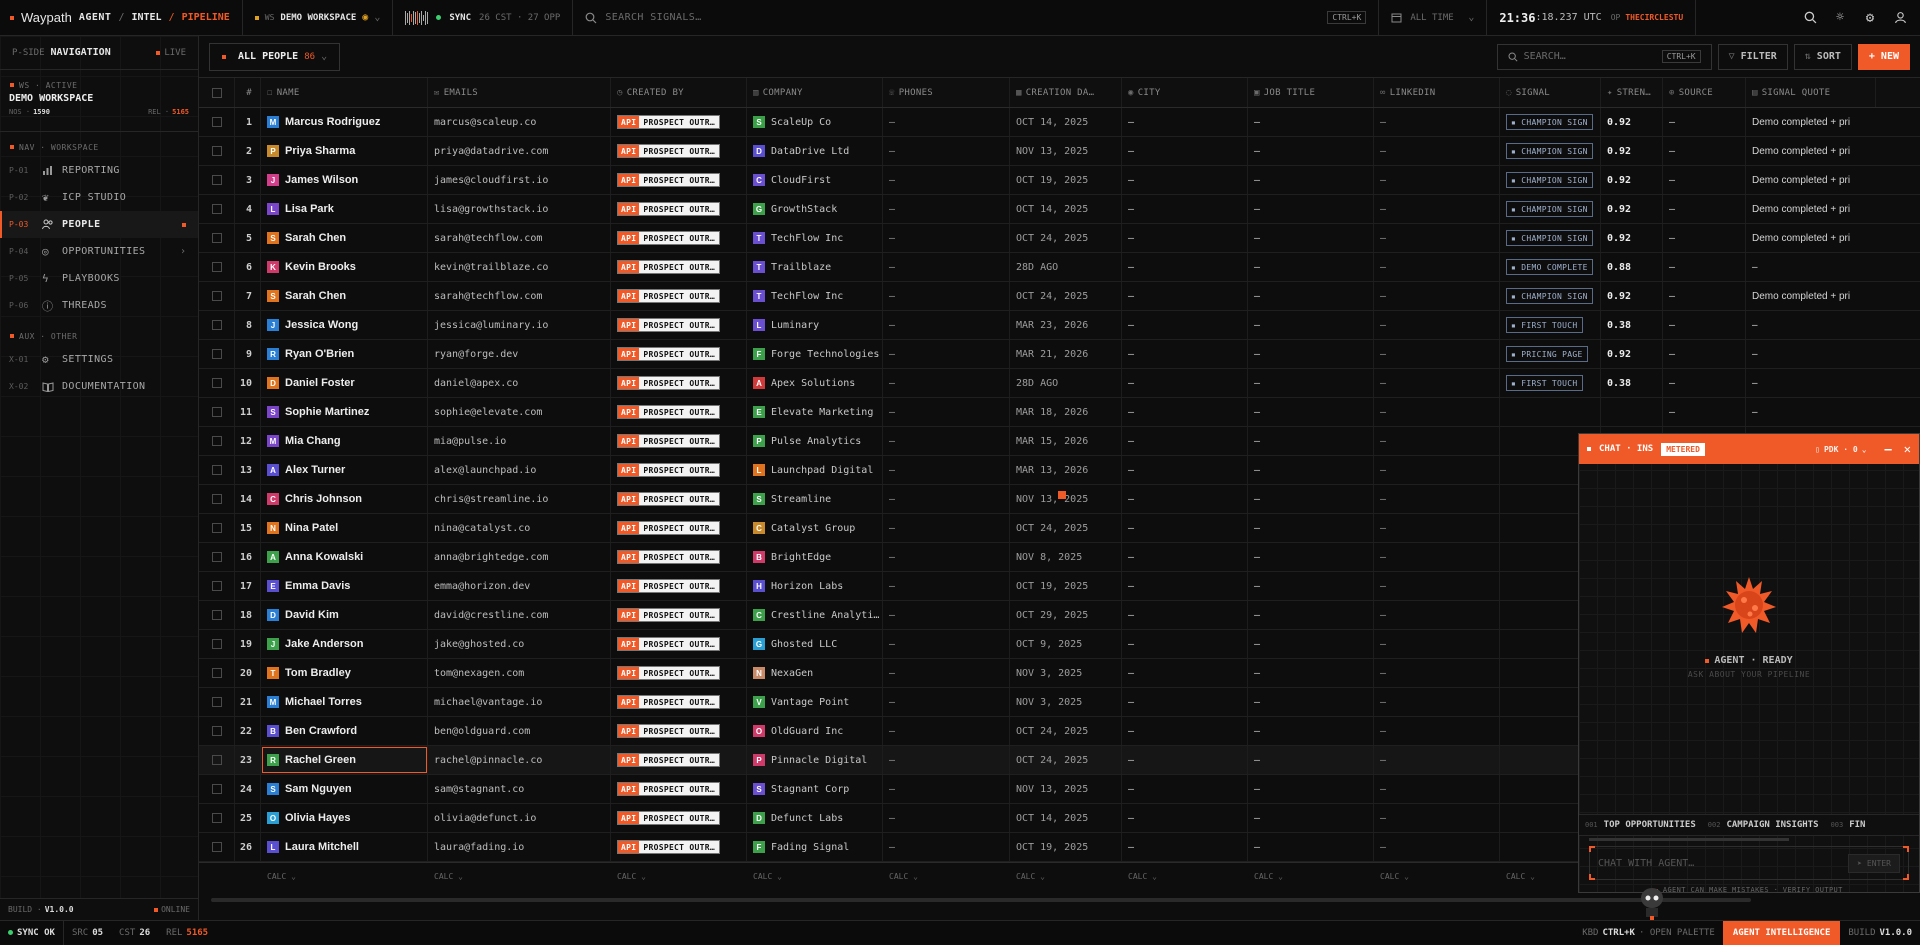 Image resolution: width=1920 pixels, height=945 pixels. I want to click on person-name-cell: D Daniel Foster, so click(344, 383).